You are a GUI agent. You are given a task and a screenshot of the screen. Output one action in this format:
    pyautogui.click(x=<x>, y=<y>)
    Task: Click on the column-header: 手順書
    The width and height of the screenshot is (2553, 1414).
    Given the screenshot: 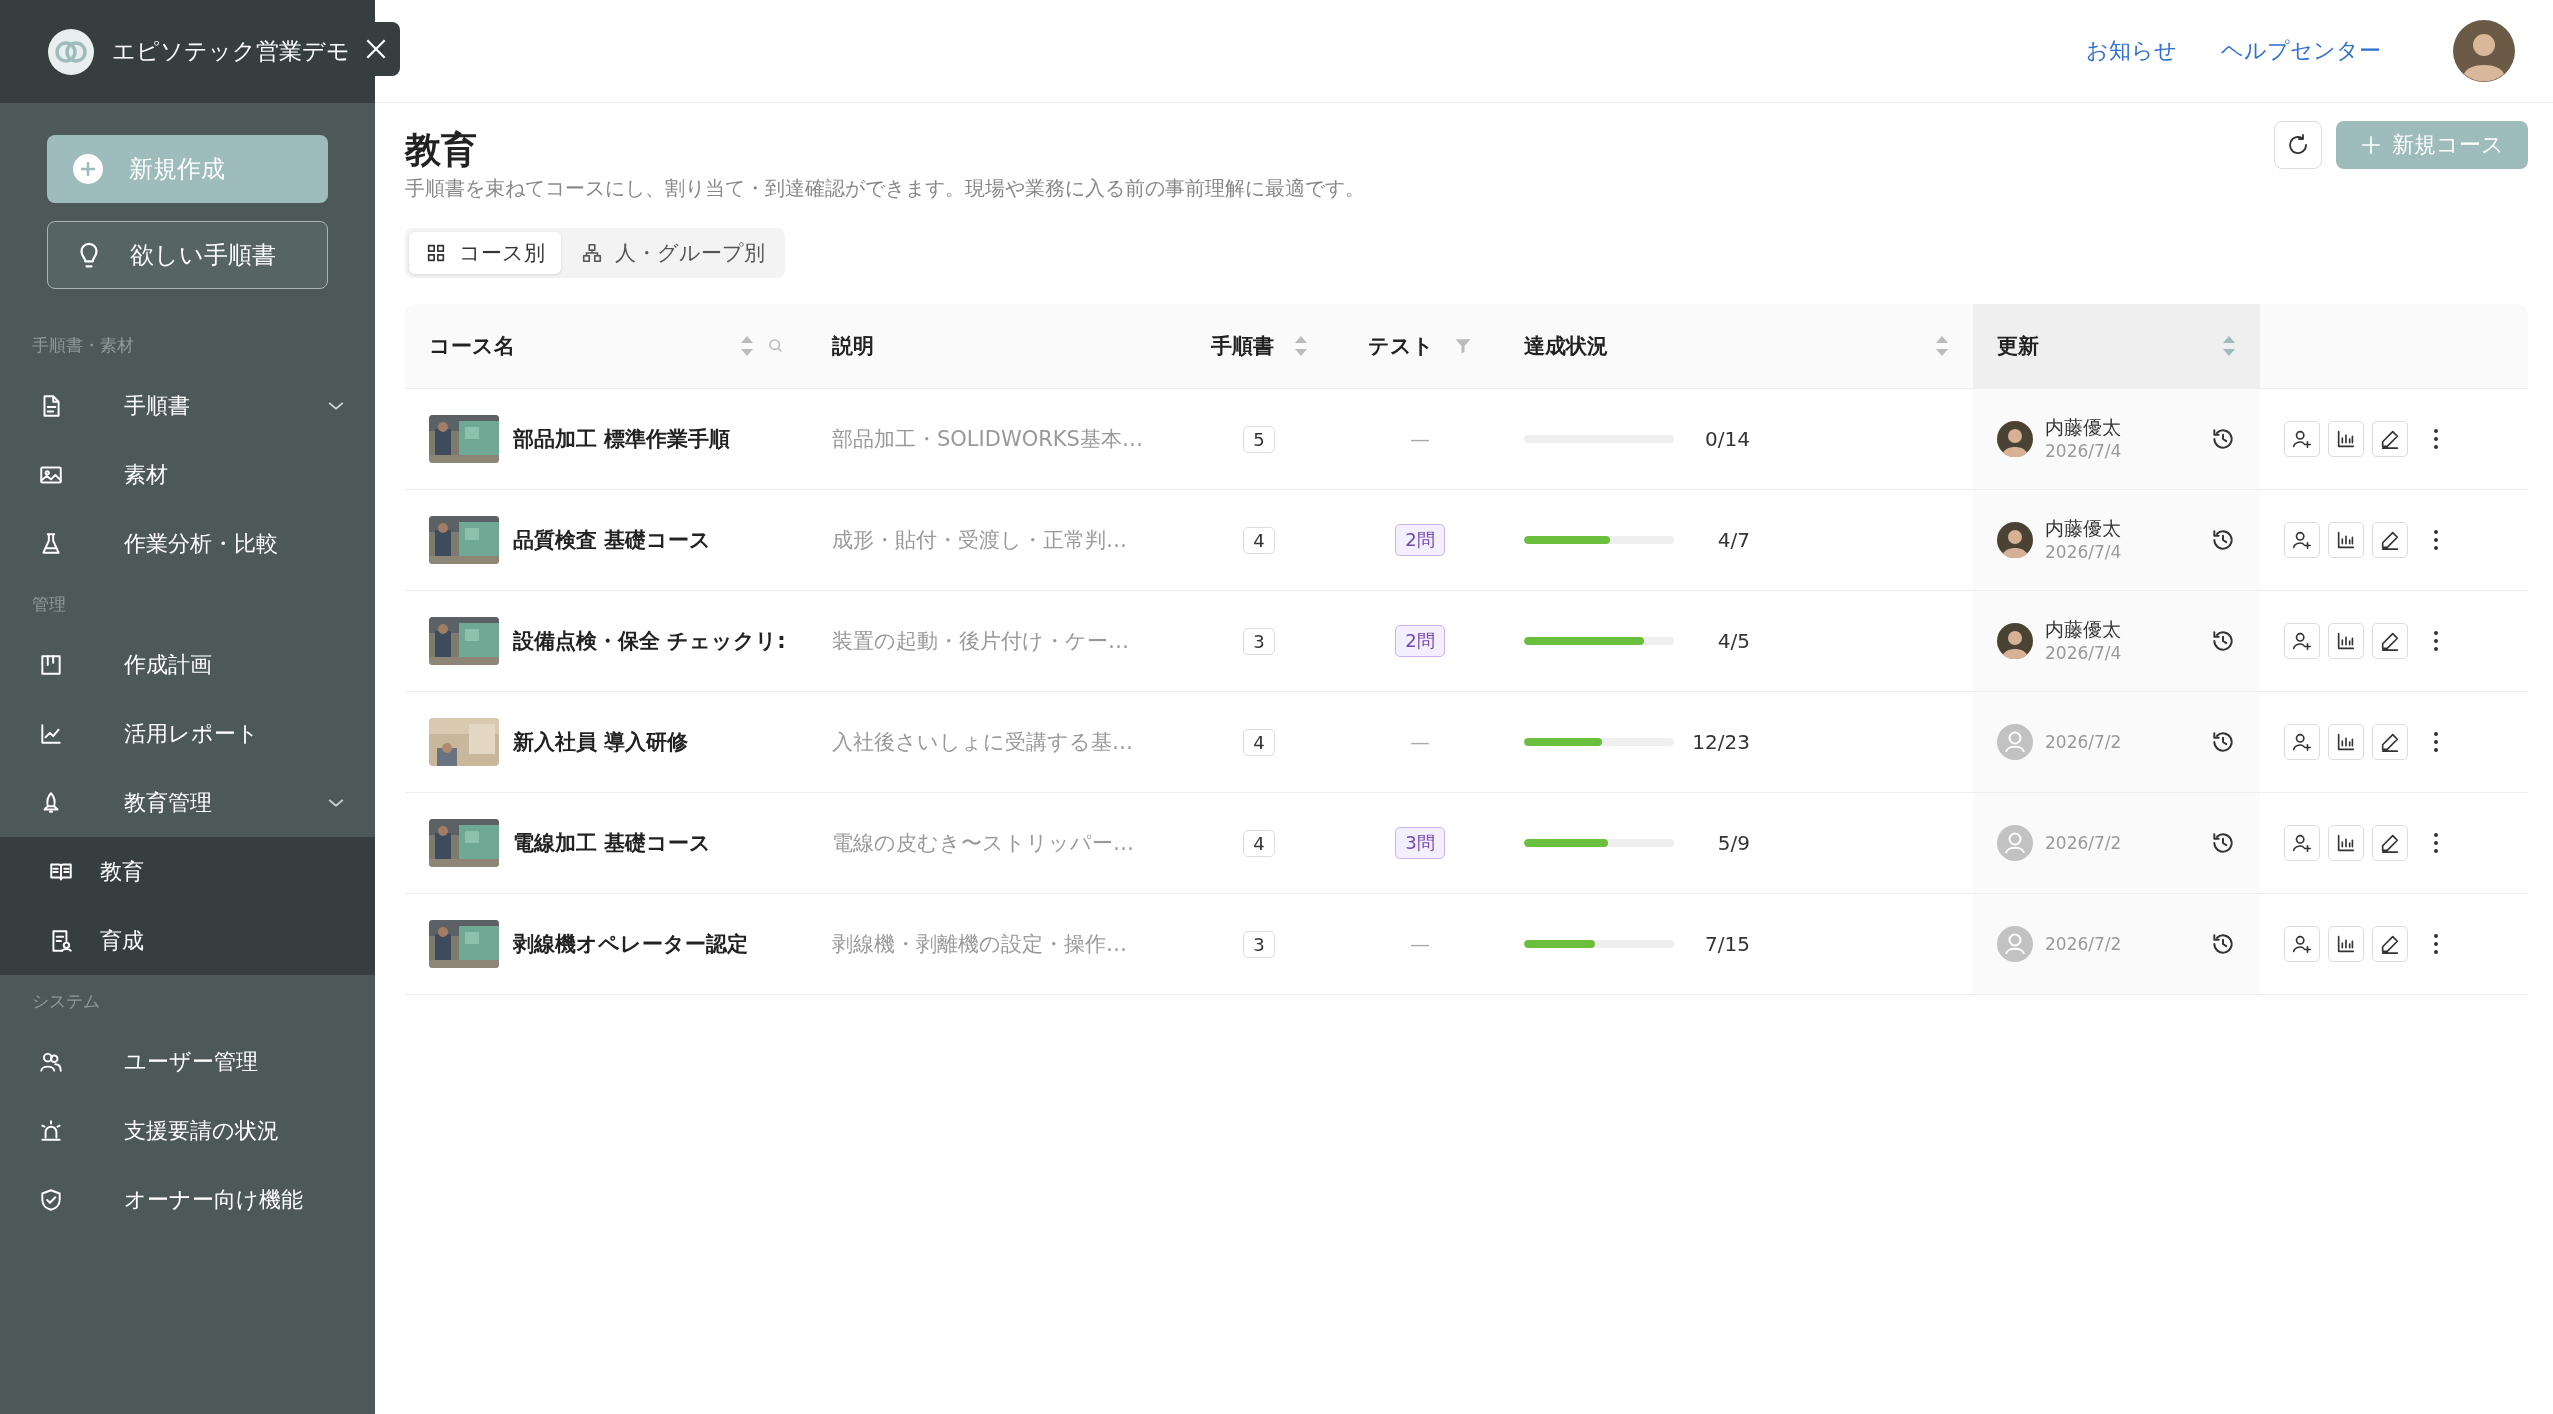 What is the action you would take?
    pyautogui.click(x=1242, y=346)
    